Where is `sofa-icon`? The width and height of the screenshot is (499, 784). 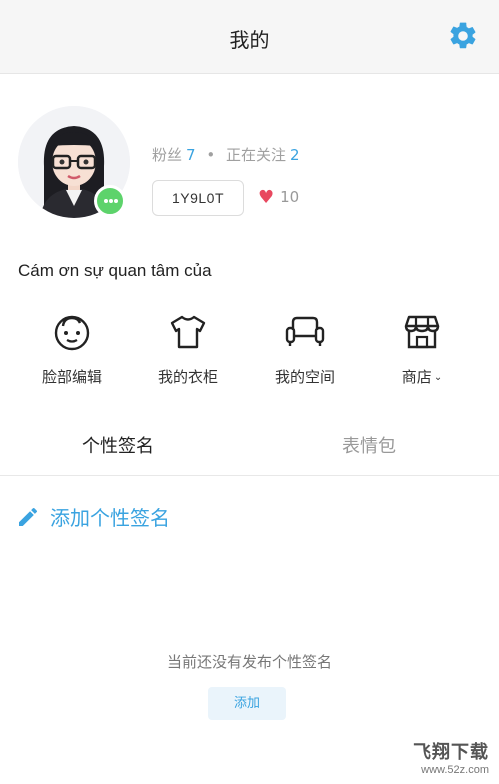
sofa-icon is located at coordinates (305, 331).